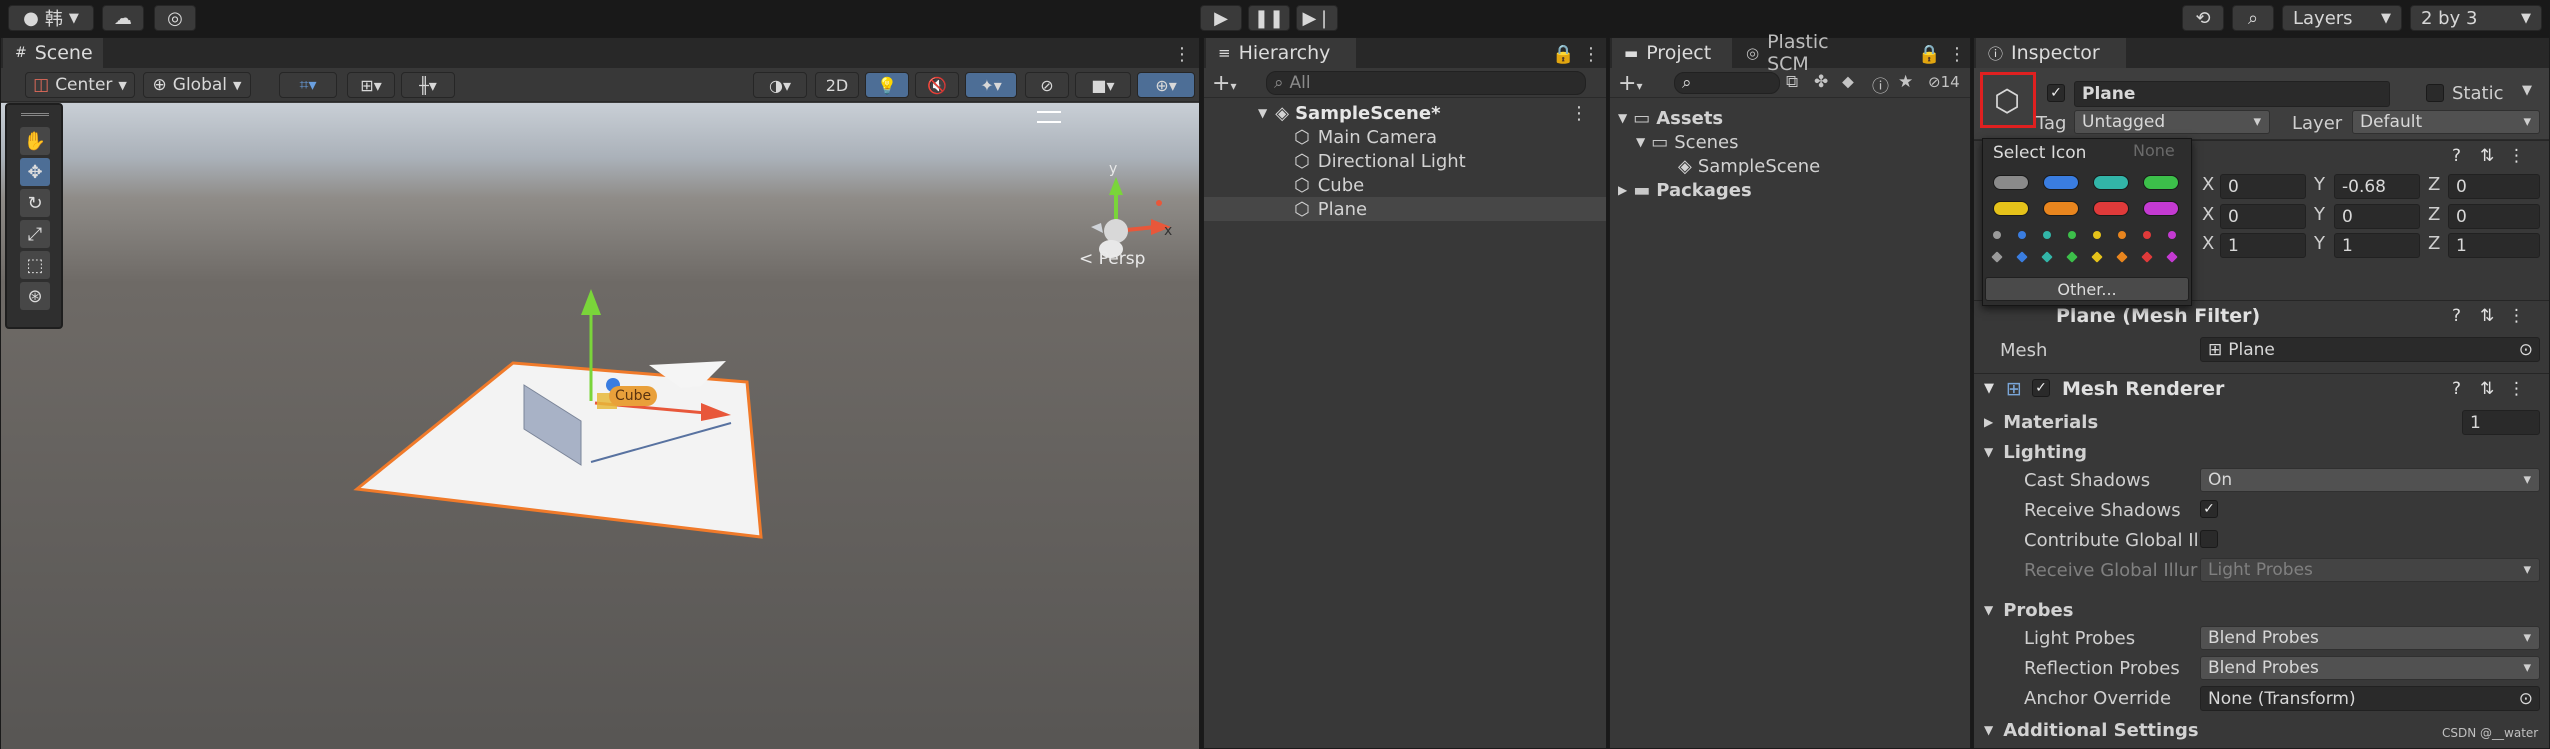 Image resolution: width=2550 pixels, height=749 pixels. I want to click on assets-folder-row: ▼ ▭ Assets, so click(1670, 118).